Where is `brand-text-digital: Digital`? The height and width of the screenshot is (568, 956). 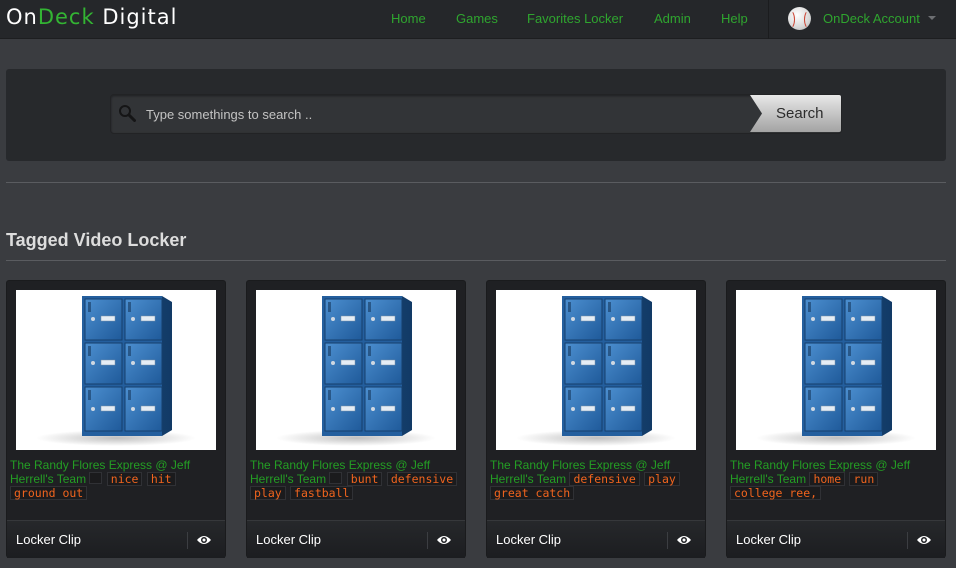 brand-text-digital: Digital is located at coordinates (136, 17).